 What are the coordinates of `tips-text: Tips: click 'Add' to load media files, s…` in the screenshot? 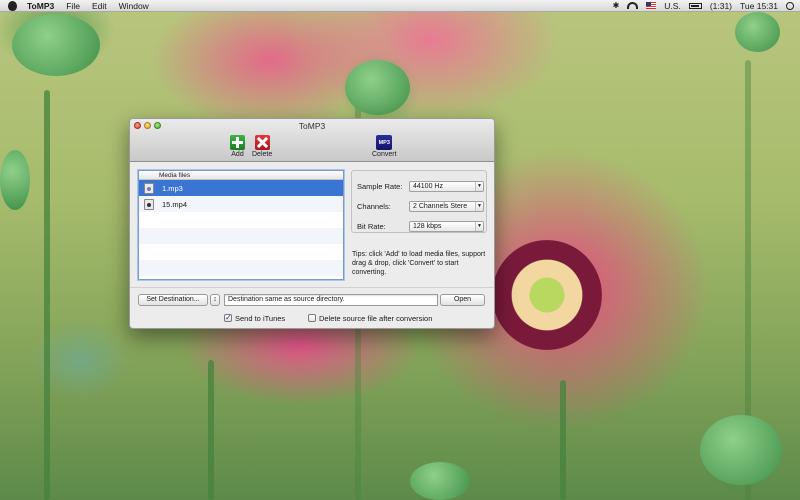 It's located at (419, 263).